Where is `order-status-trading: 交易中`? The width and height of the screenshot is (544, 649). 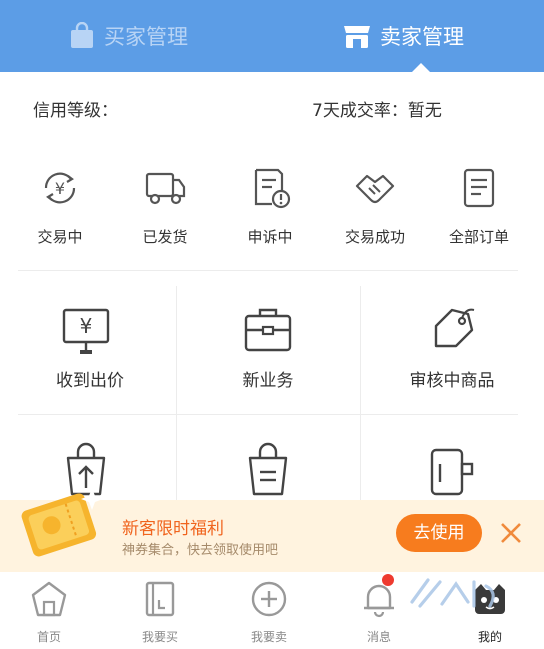 order-status-trading: 交易中 is located at coordinates (60, 236).